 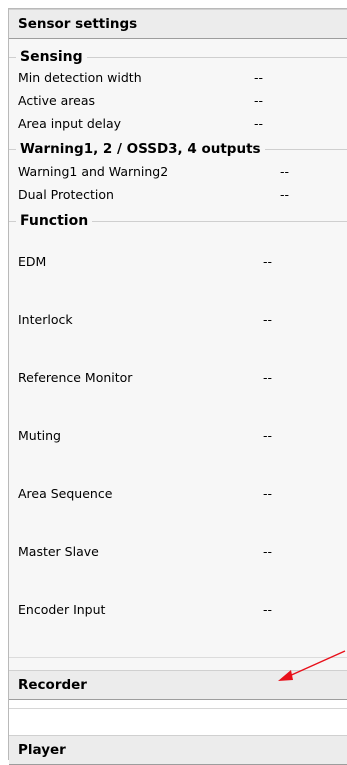 I want to click on function-group-bottom-divider, so click(x=178, y=657).